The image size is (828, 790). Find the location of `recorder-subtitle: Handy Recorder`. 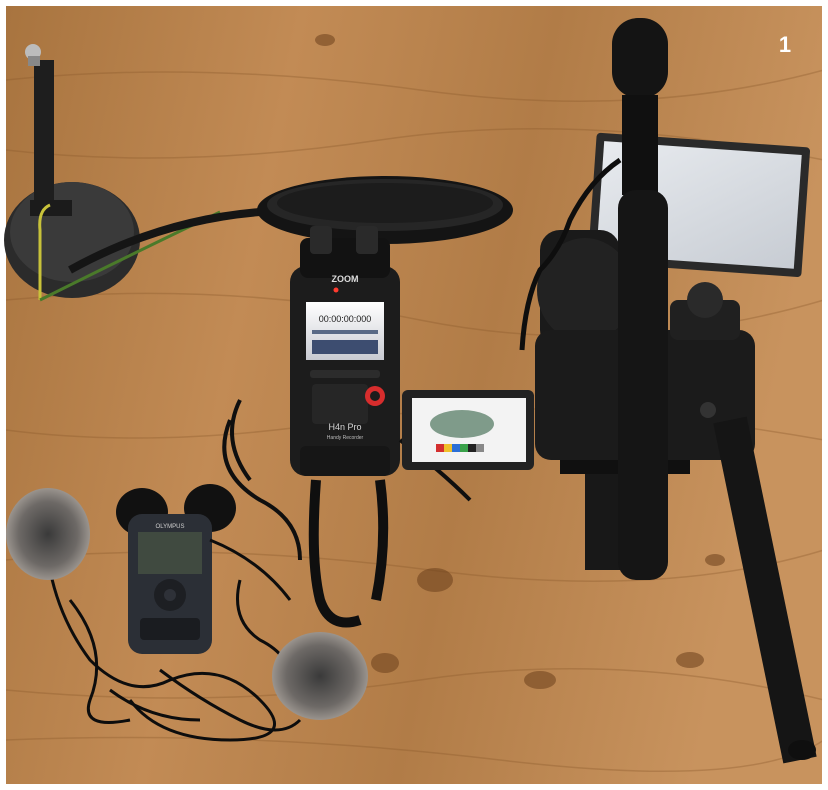

recorder-subtitle: Handy Recorder is located at coordinates (345, 438).